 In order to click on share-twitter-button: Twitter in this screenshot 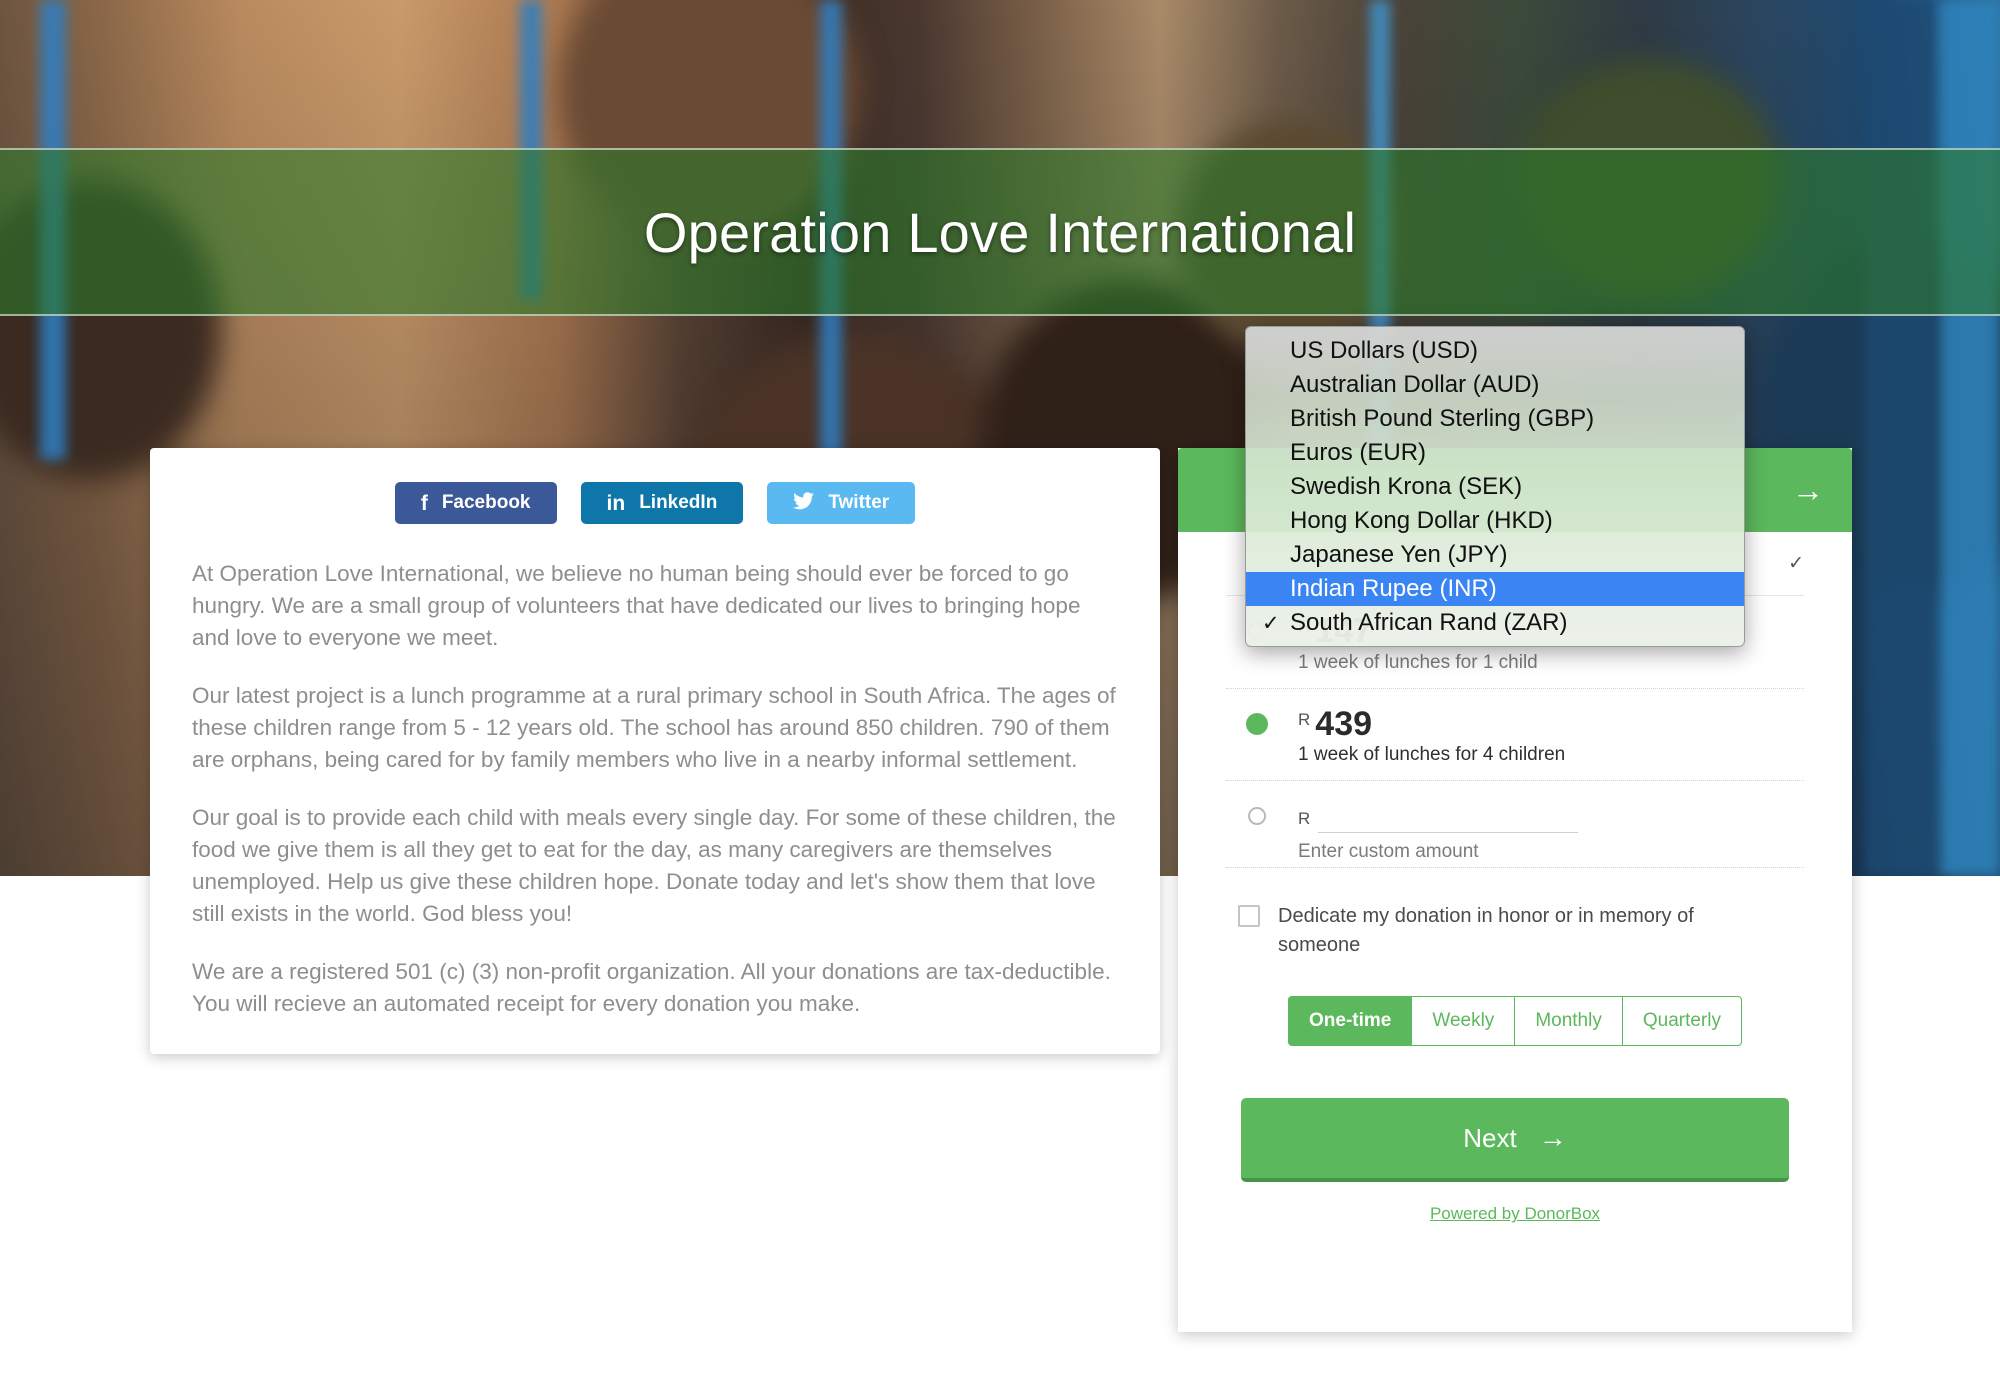, I will do `click(841, 503)`.